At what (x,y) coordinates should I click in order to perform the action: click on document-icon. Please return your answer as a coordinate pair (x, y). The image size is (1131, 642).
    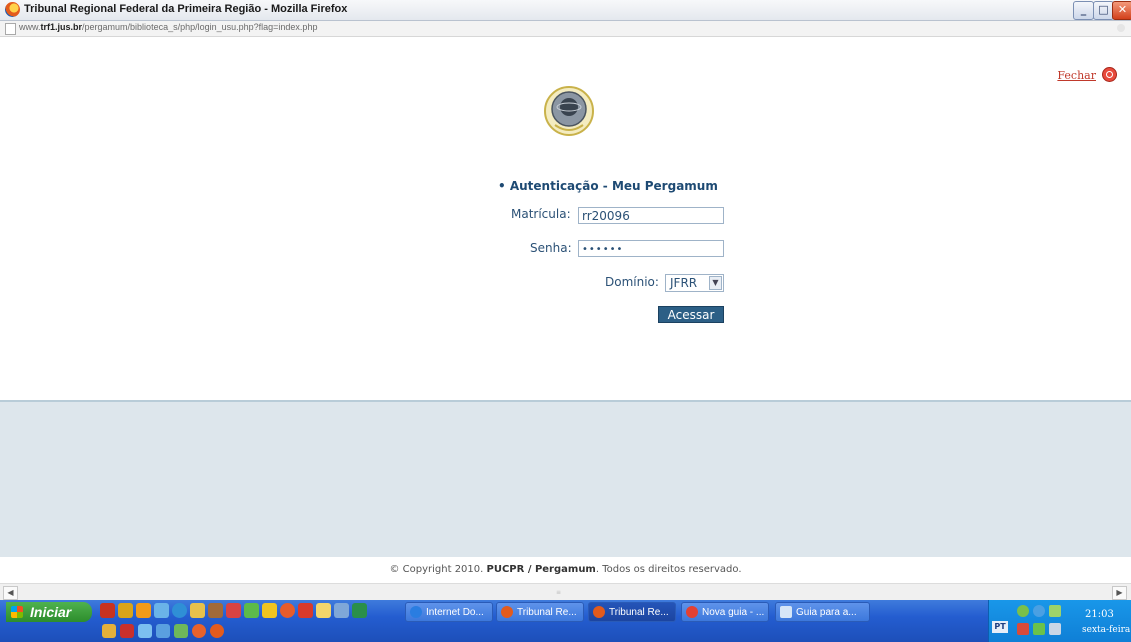
    Looking at the image, I should click on (786, 612).